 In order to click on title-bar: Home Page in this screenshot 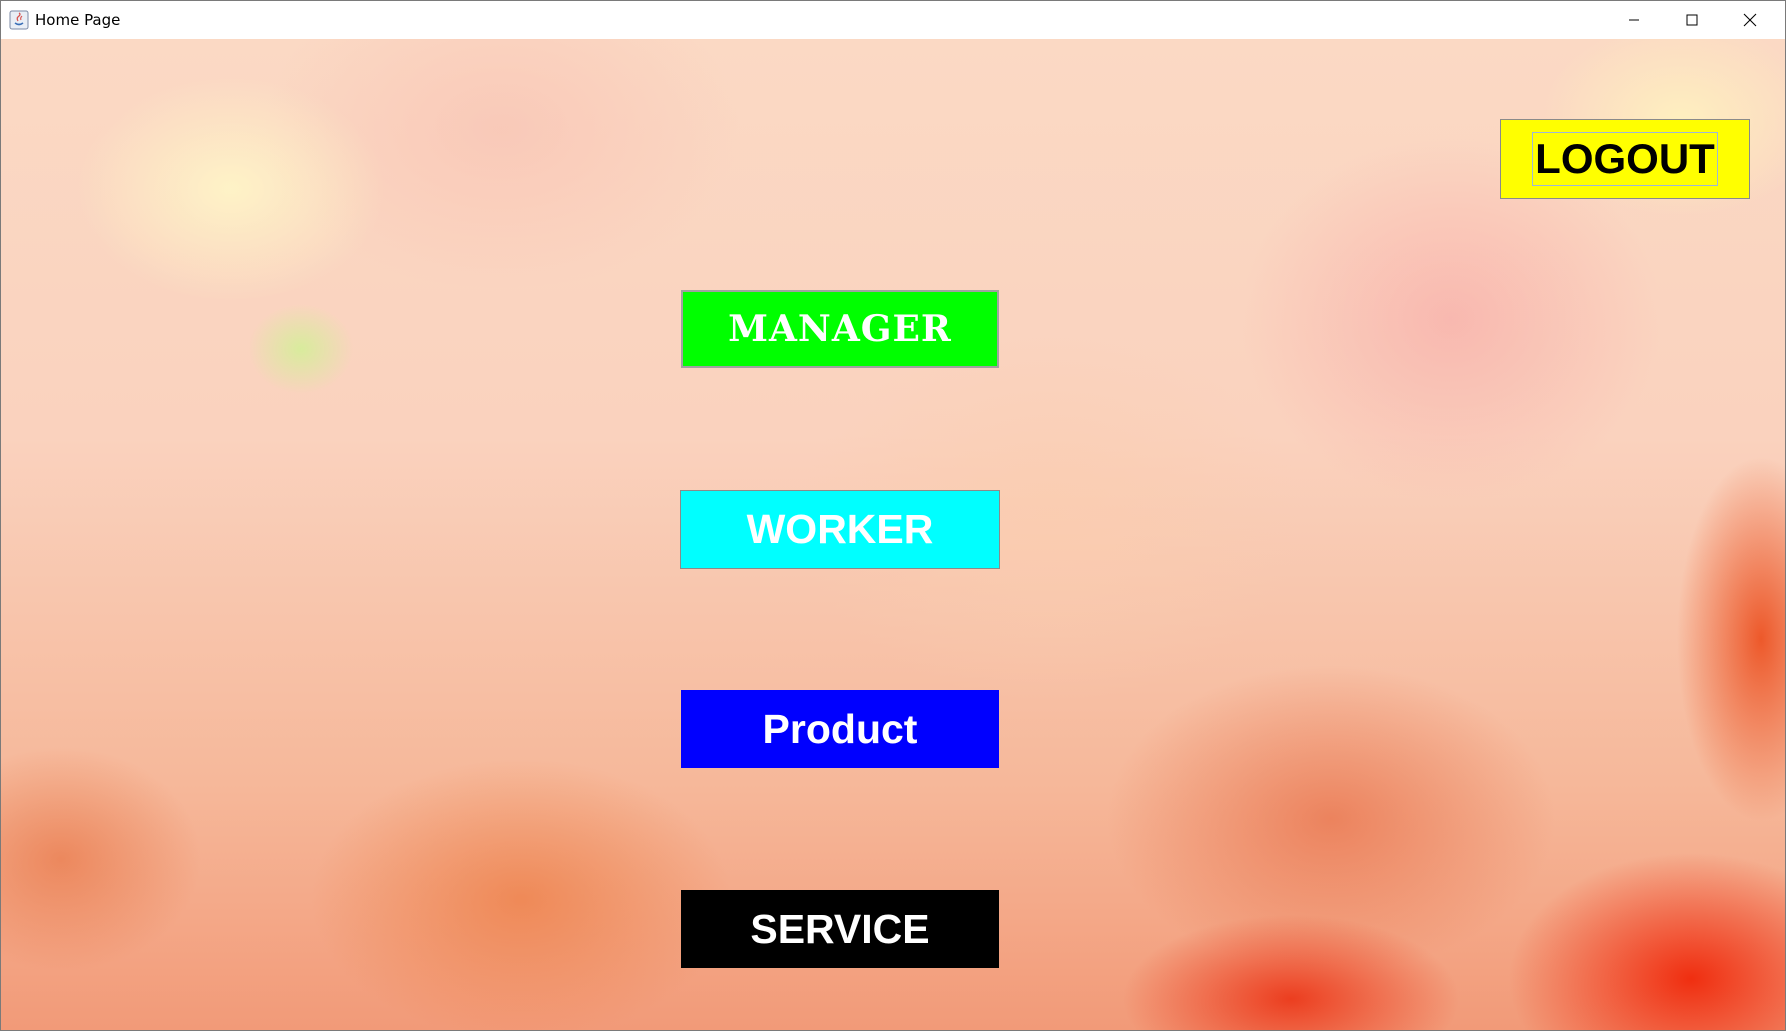, I will do `click(893, 20)`.